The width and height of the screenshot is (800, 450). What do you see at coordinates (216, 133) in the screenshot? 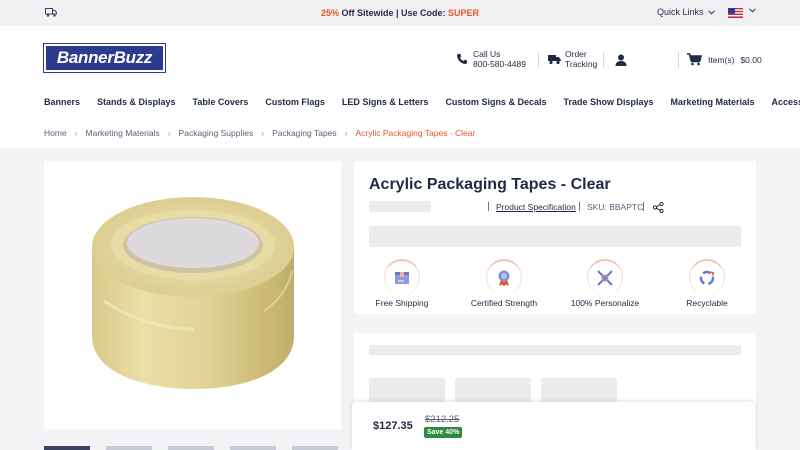
I see `breadcrumb-packaging-supplies: Packaging Supplies` at bounding box center [216, 133].